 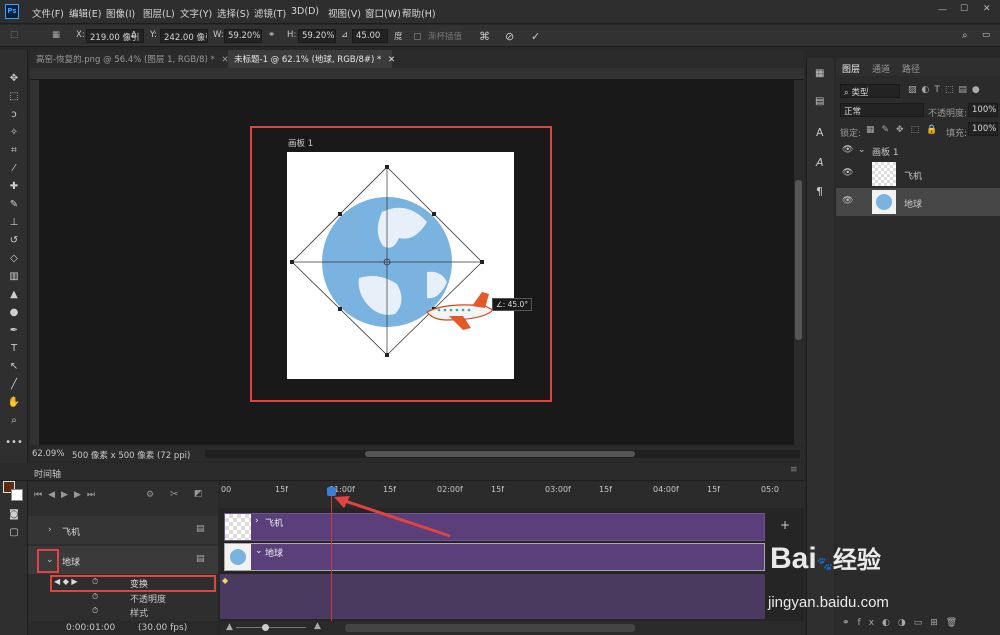 What do you see at coordinates (14, 349) in the screenshot?
I see `type-tool-icon: T` at bounding box center [14, 349].